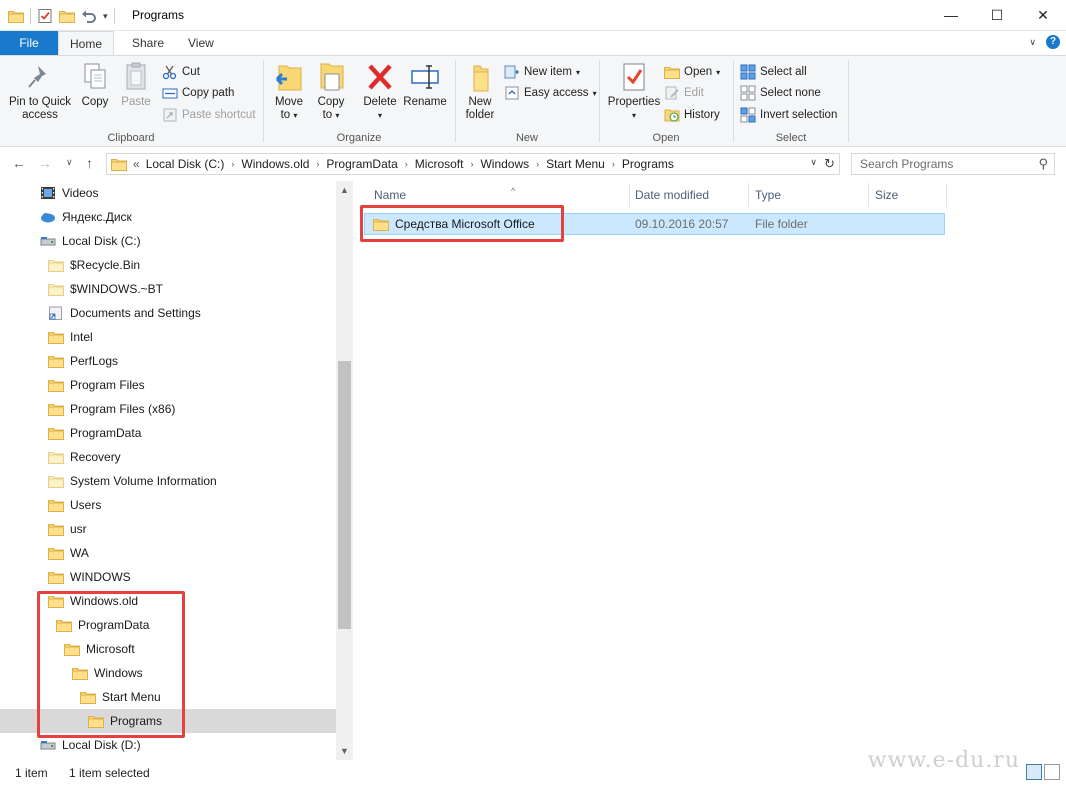 The height and width of the screenshot is (785, 1066). I want to click on back-arrow-icon: ←, so click(19, 163).